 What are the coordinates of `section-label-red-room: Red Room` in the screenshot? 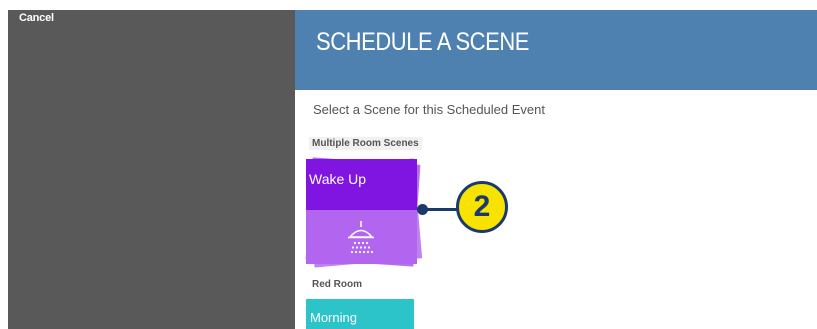 It's located at (337, 284).